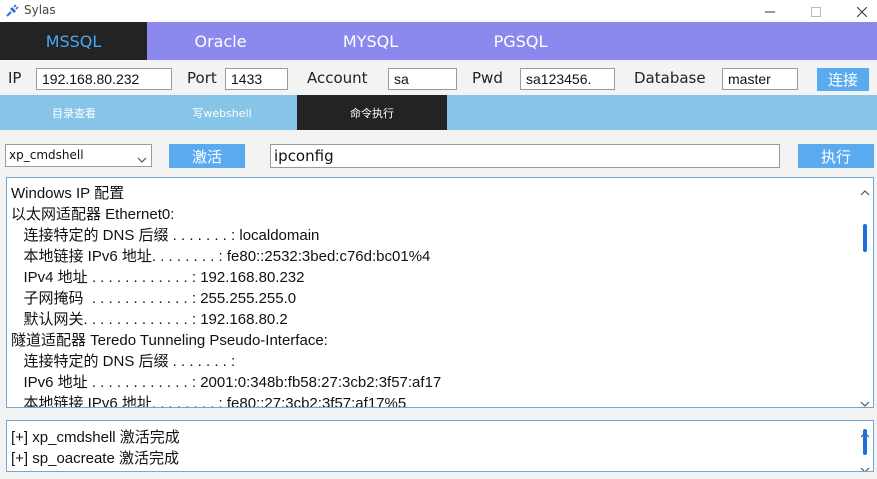 The image size is (877, 479). I want to click on database-field: master, so click(760, 79).